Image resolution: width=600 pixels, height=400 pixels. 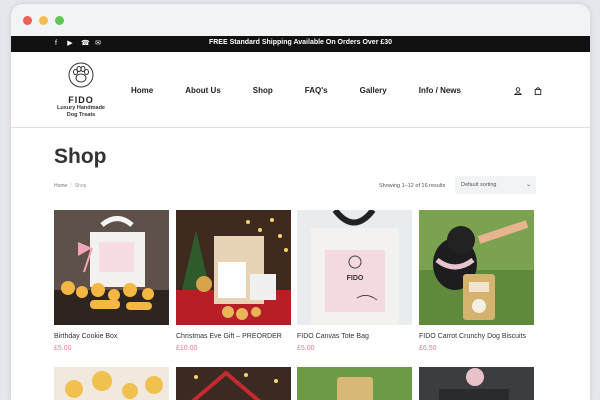 I want to click on nav-gallery: Gallery, so click(x=373, y=90).